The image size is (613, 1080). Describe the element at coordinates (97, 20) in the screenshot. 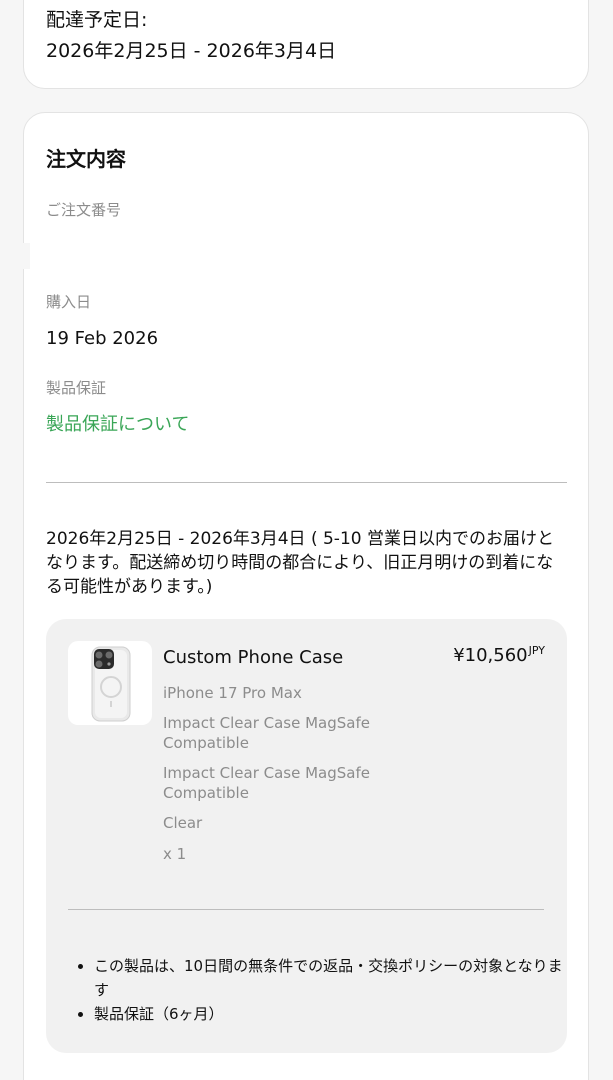

I see `delivery-date-label: 配達予定日:` at that location.